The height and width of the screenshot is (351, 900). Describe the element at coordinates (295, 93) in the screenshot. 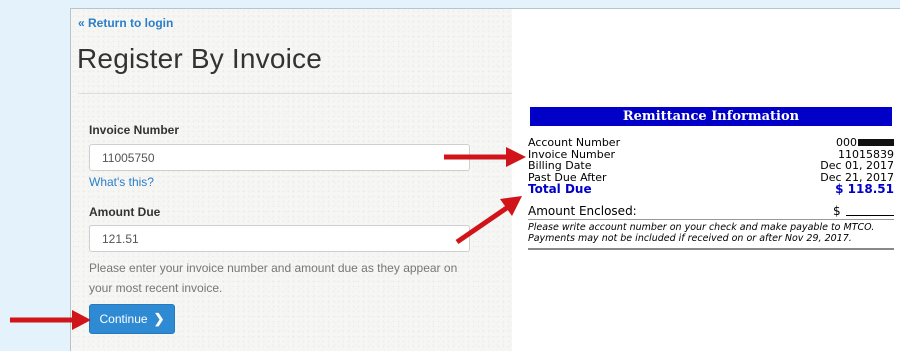

I see `divider` at that location.